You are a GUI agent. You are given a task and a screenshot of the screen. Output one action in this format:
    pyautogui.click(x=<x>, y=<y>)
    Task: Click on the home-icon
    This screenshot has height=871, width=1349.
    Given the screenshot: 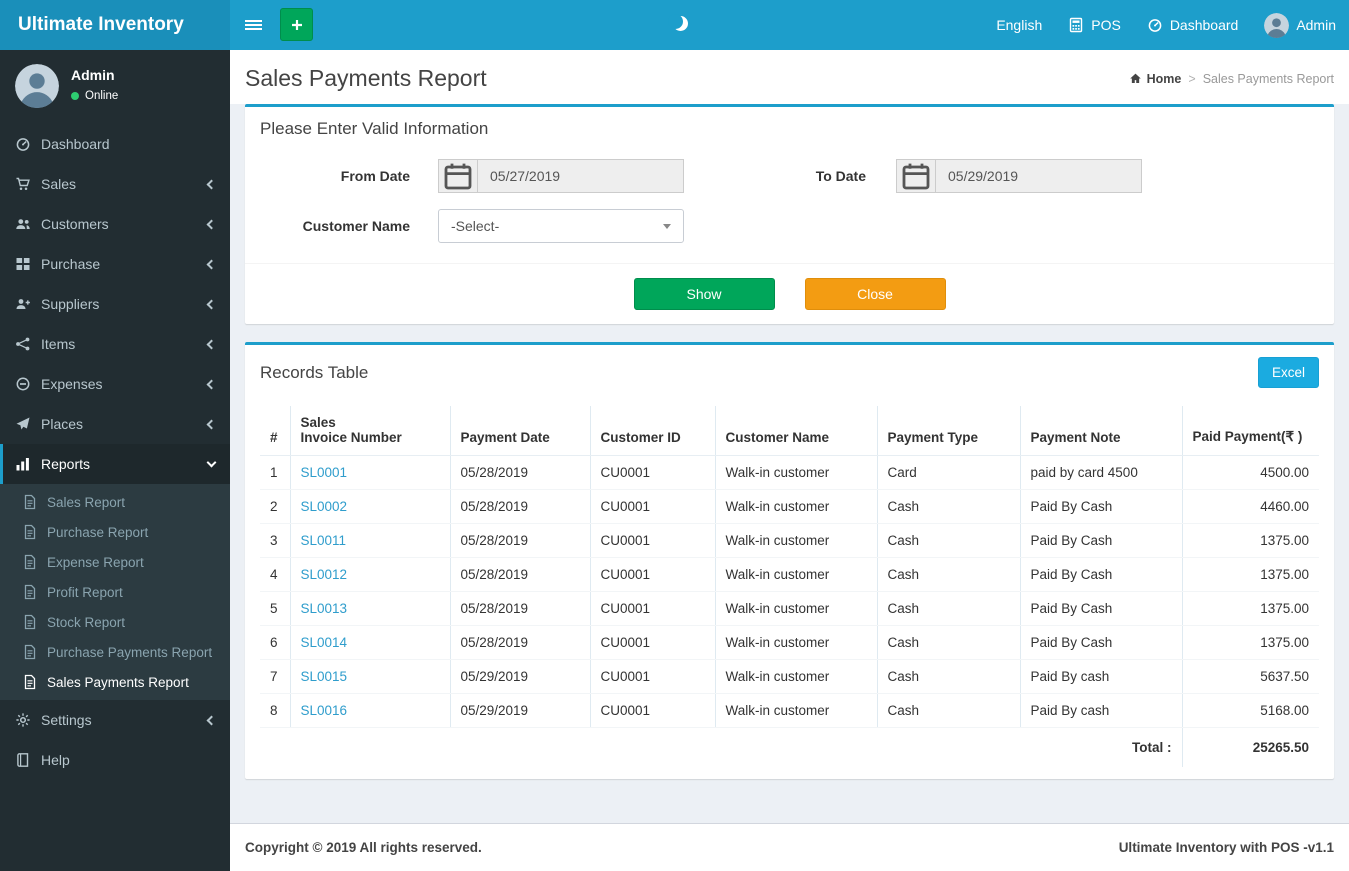 What is the action you would take?
    pyautogui.click(x=1135, y=78)
    